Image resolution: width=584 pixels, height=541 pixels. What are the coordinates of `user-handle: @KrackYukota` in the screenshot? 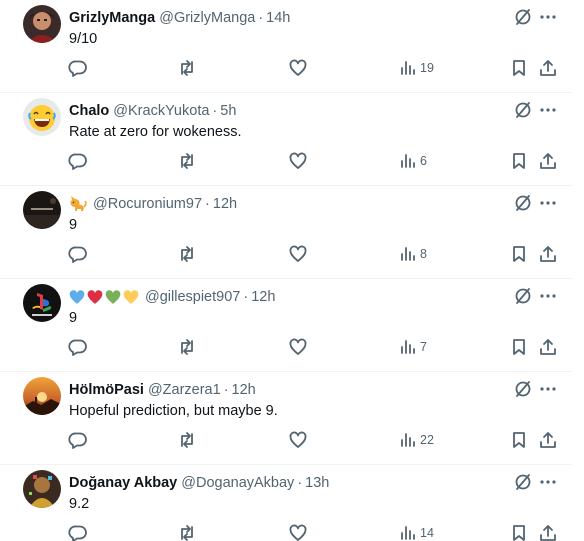 It's located at (161, 111).